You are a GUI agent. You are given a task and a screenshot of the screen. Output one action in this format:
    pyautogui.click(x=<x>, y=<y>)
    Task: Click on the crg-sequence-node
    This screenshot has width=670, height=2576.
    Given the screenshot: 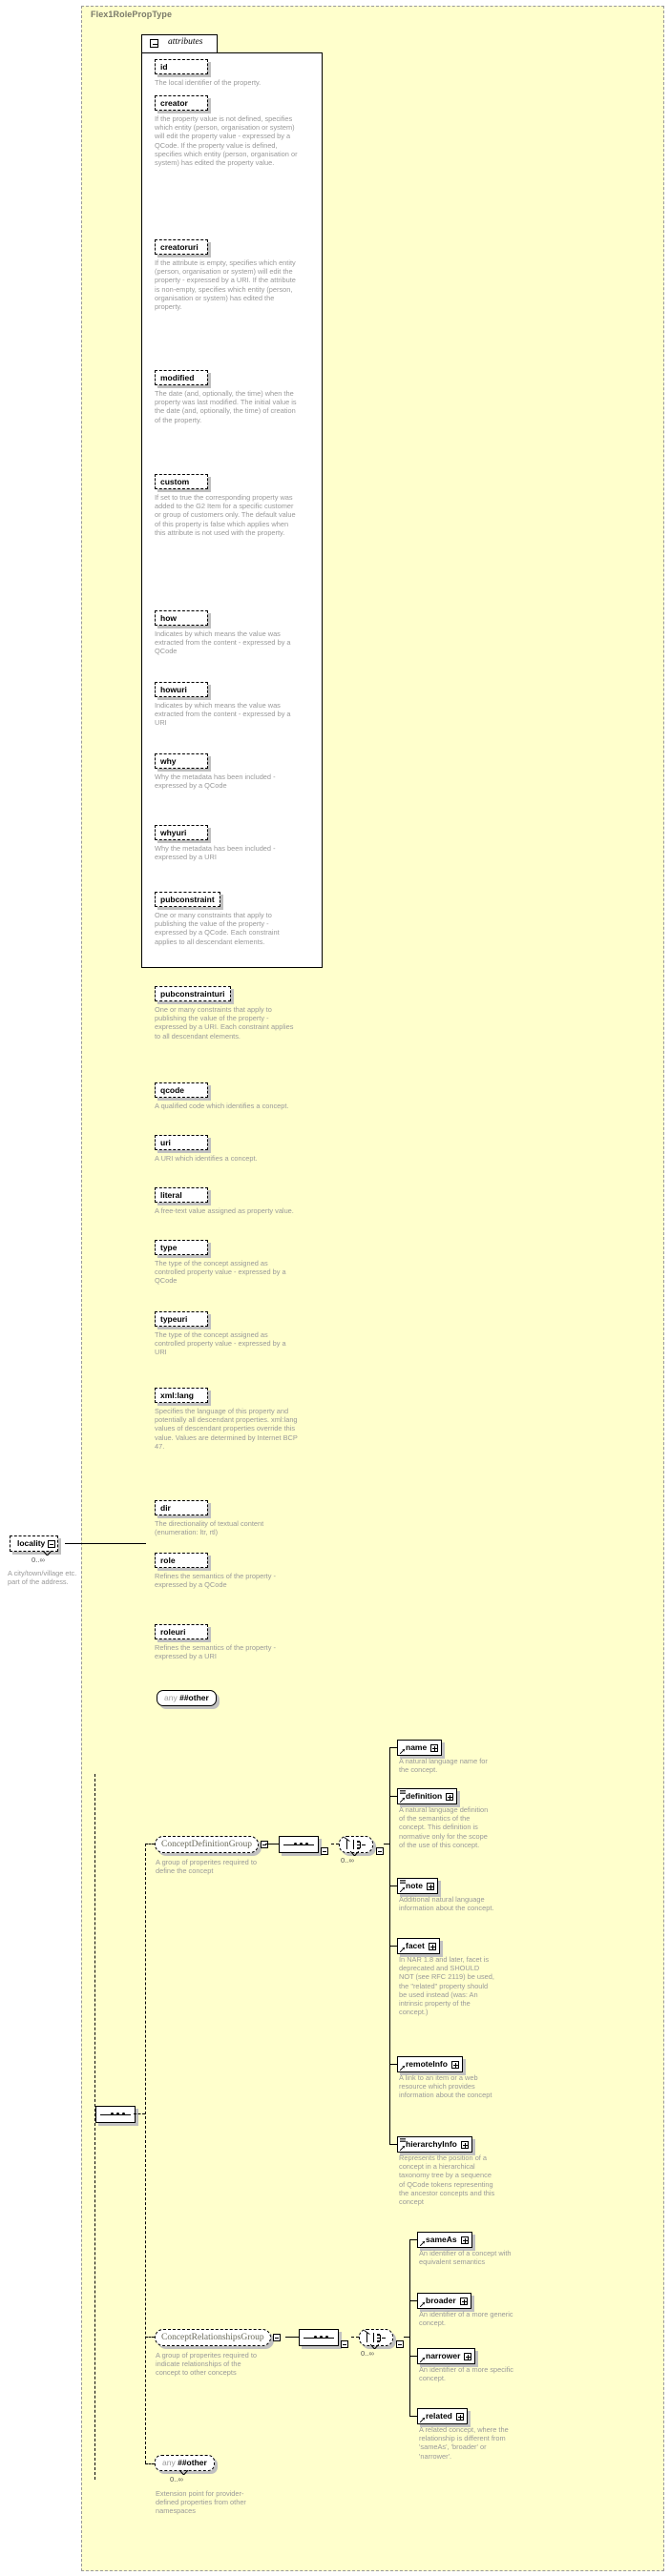 What is the action you would take?
    pyautogui.click(x=324, y=2338)
    